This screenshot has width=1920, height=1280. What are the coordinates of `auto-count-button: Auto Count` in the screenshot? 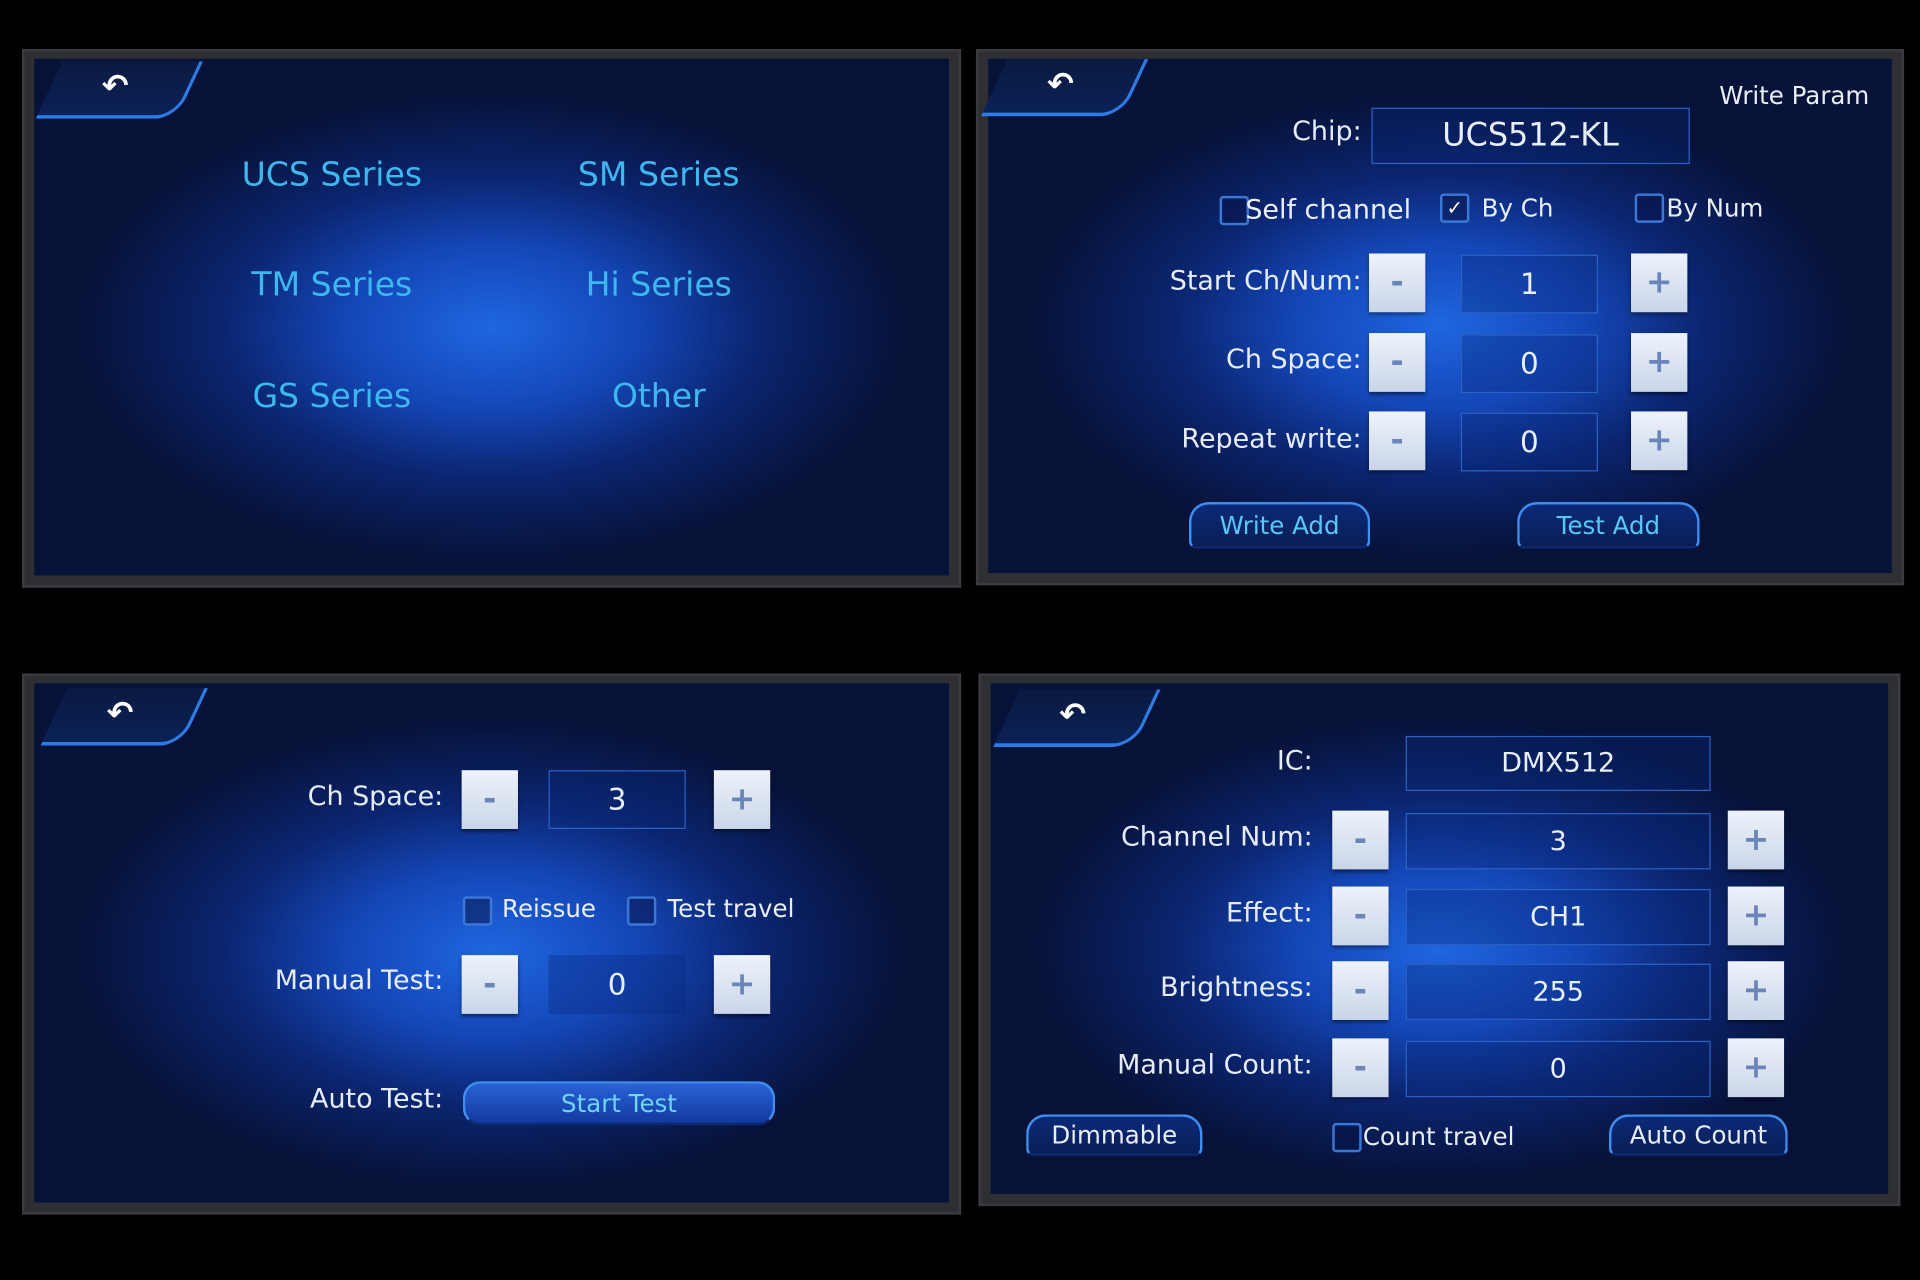 It's located at (1698, 1135).